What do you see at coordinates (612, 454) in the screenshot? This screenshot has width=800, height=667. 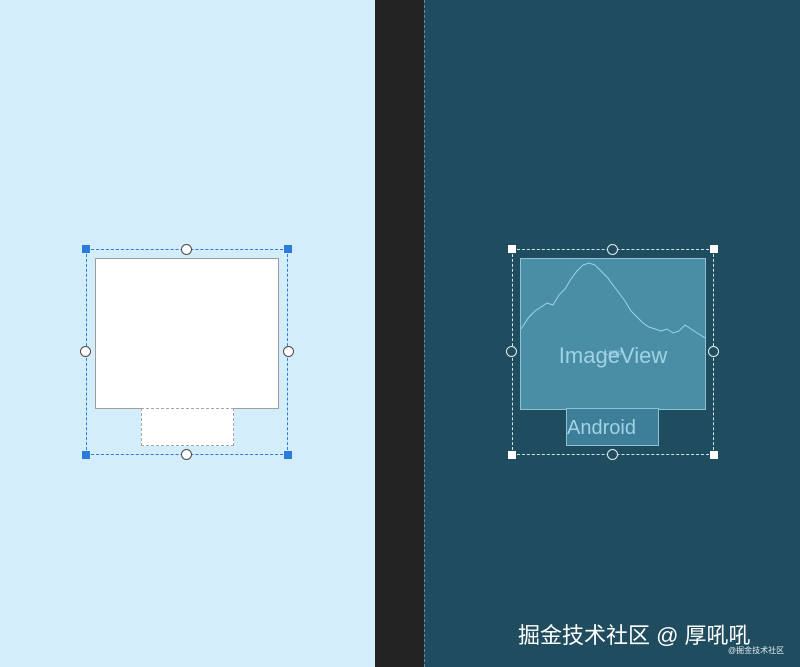 I see `bp-constraint-handle-bottom` at bounding box center [612, 454].